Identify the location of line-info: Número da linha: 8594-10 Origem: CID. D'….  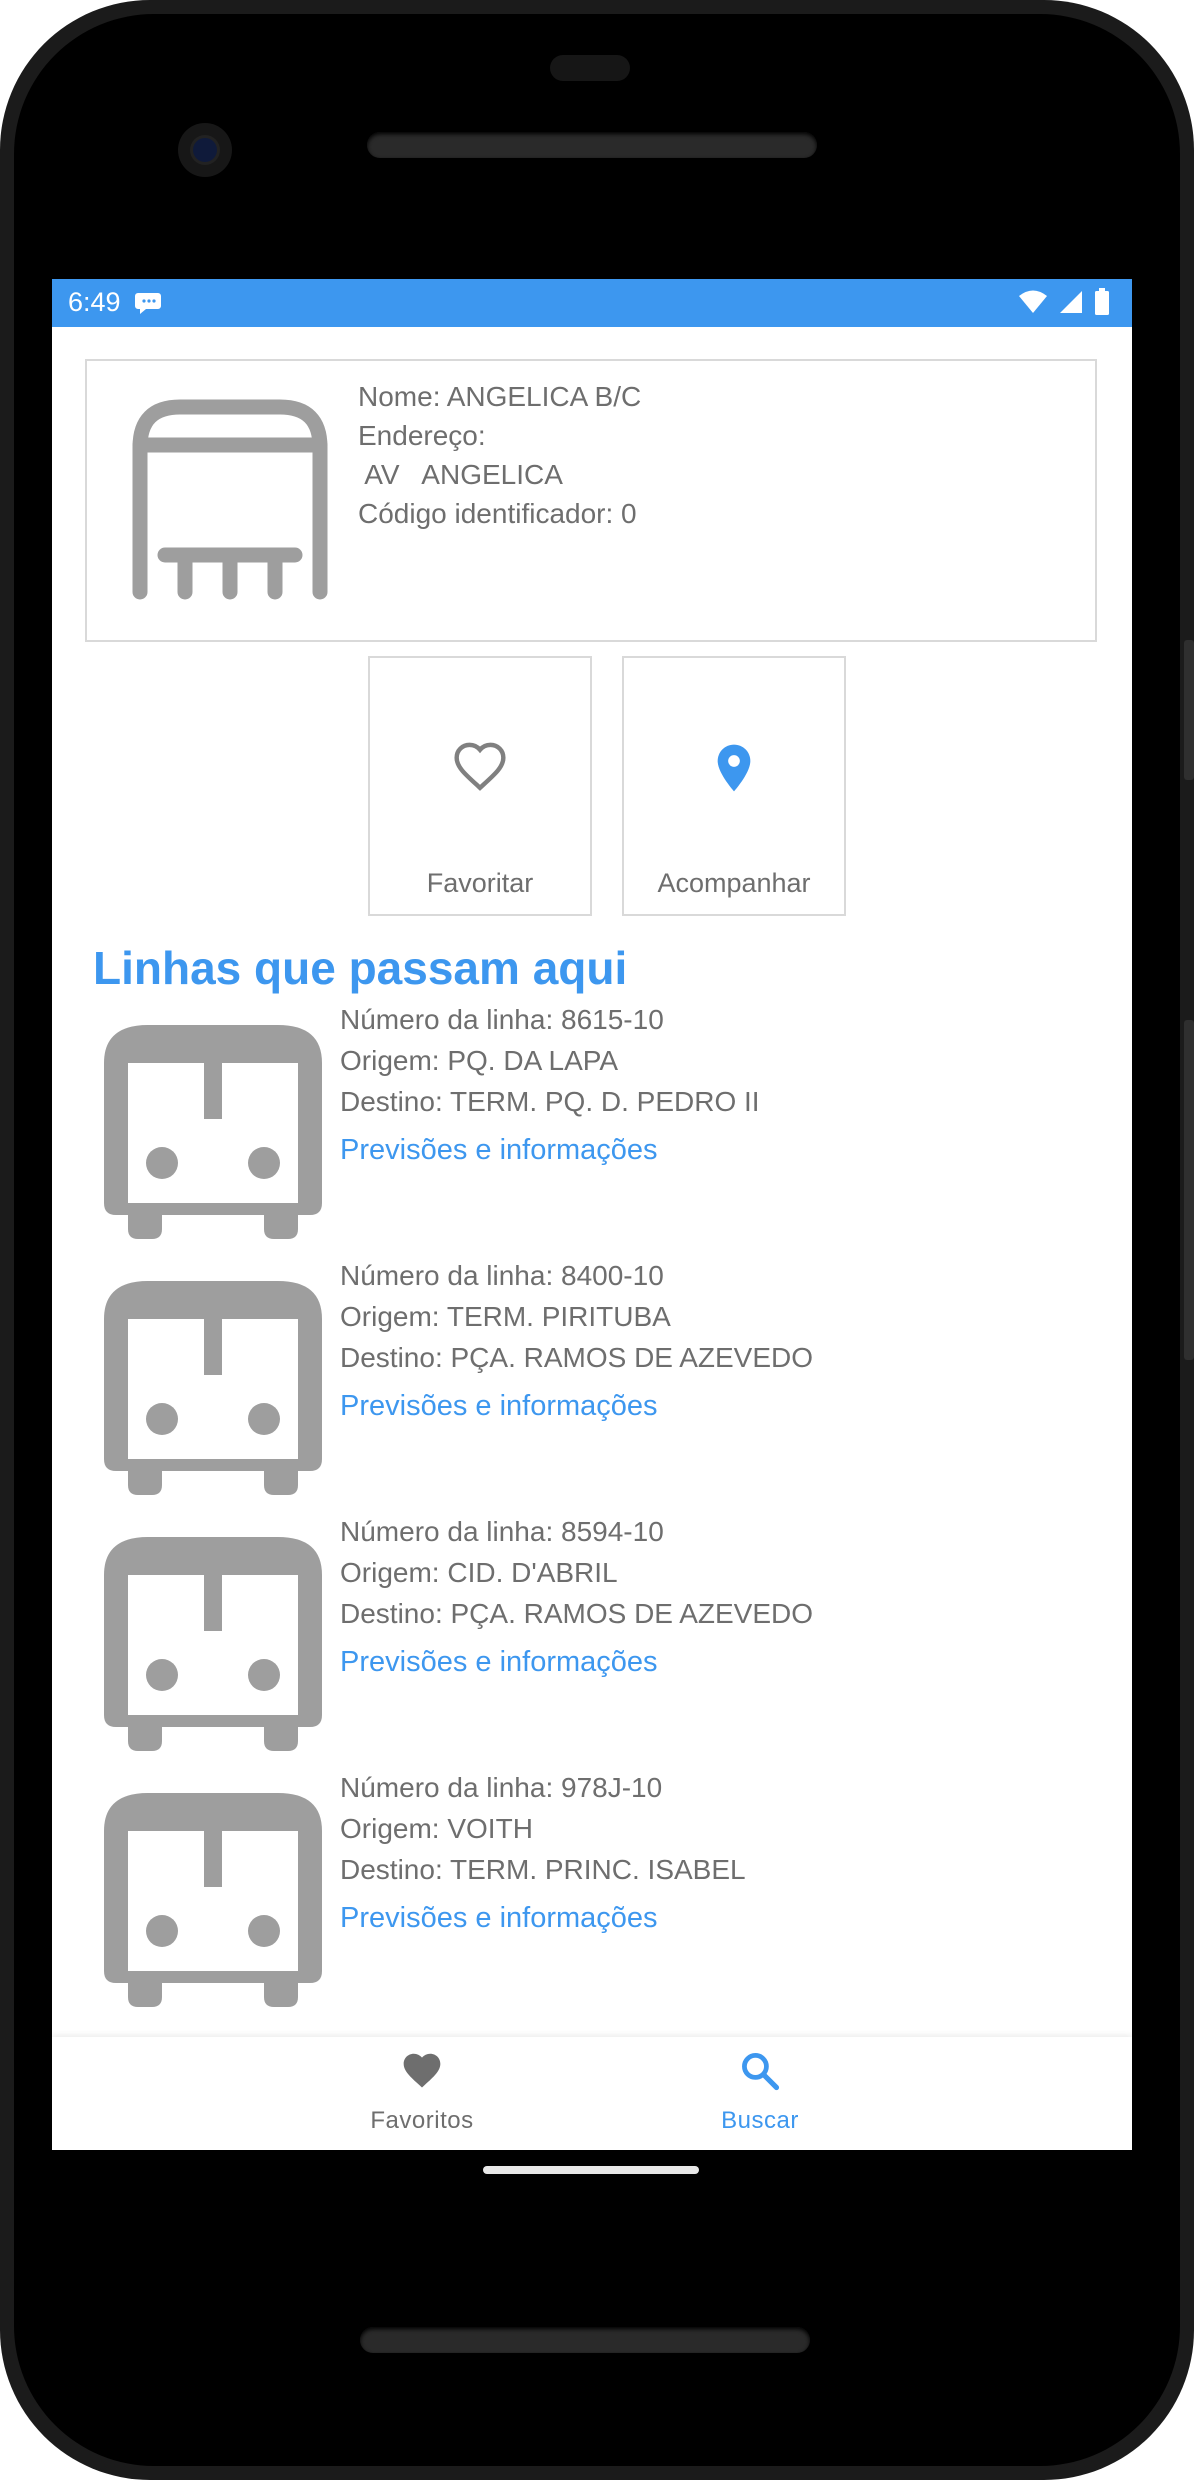
(576, 1597).